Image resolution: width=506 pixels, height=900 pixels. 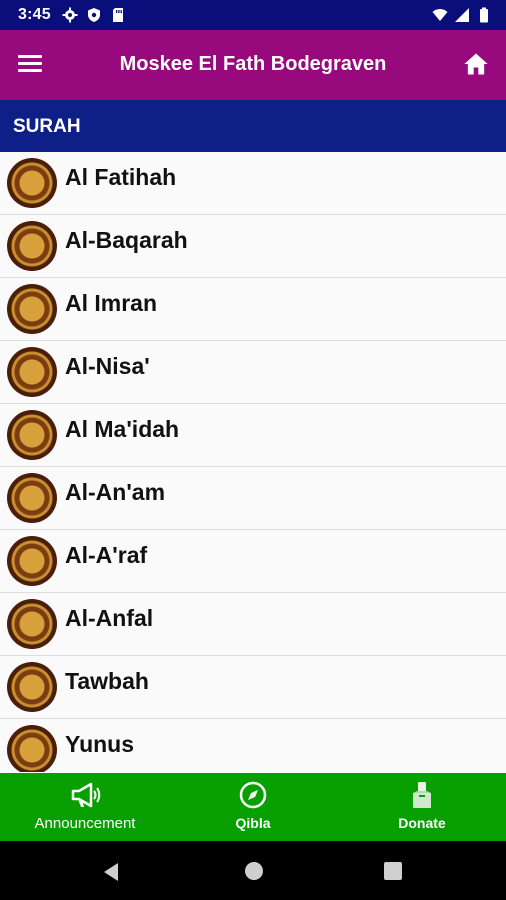 What do you see at coordinates (253, 795) in the screenshot?
I see `compass-icon` at bounding box center [253, 795].